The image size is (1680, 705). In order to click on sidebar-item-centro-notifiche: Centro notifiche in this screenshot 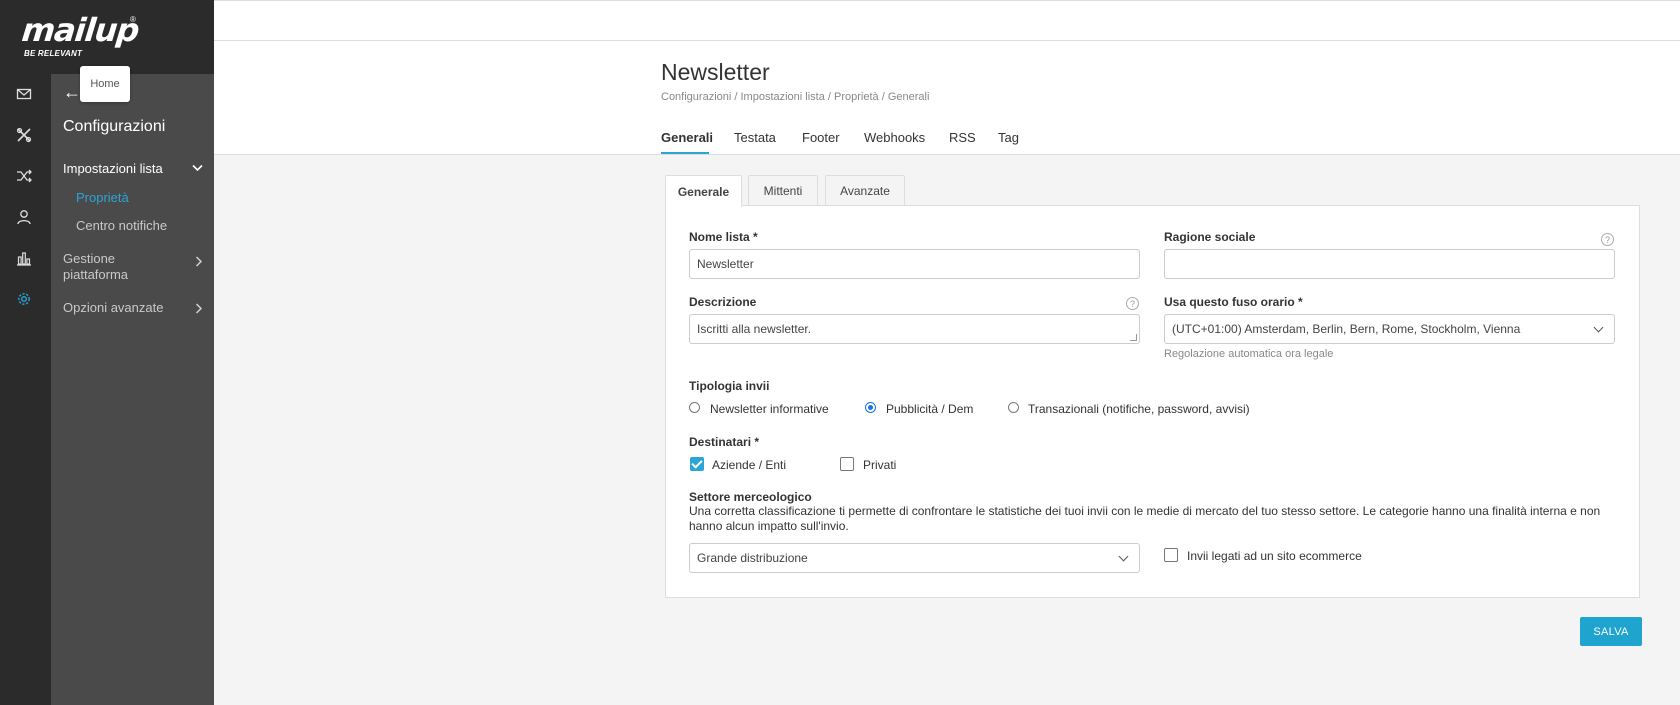, I will do `click(121, 225)`.